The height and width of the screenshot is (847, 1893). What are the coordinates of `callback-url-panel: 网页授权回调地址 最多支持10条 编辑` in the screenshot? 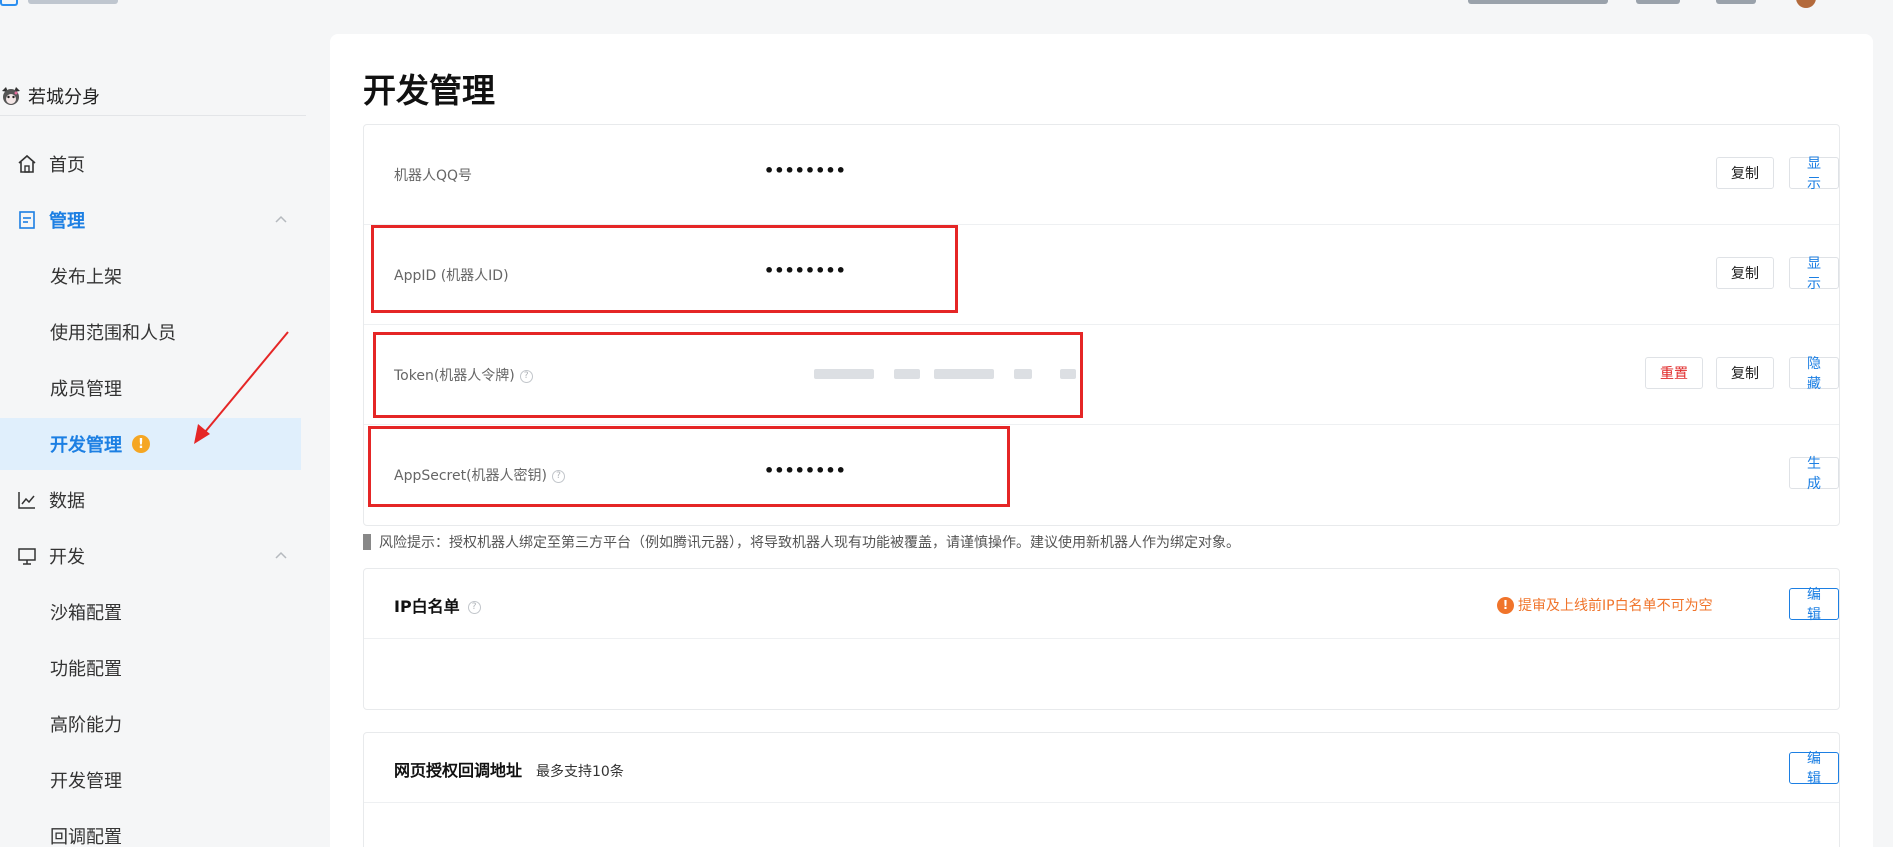 It's located at (1101, 789).